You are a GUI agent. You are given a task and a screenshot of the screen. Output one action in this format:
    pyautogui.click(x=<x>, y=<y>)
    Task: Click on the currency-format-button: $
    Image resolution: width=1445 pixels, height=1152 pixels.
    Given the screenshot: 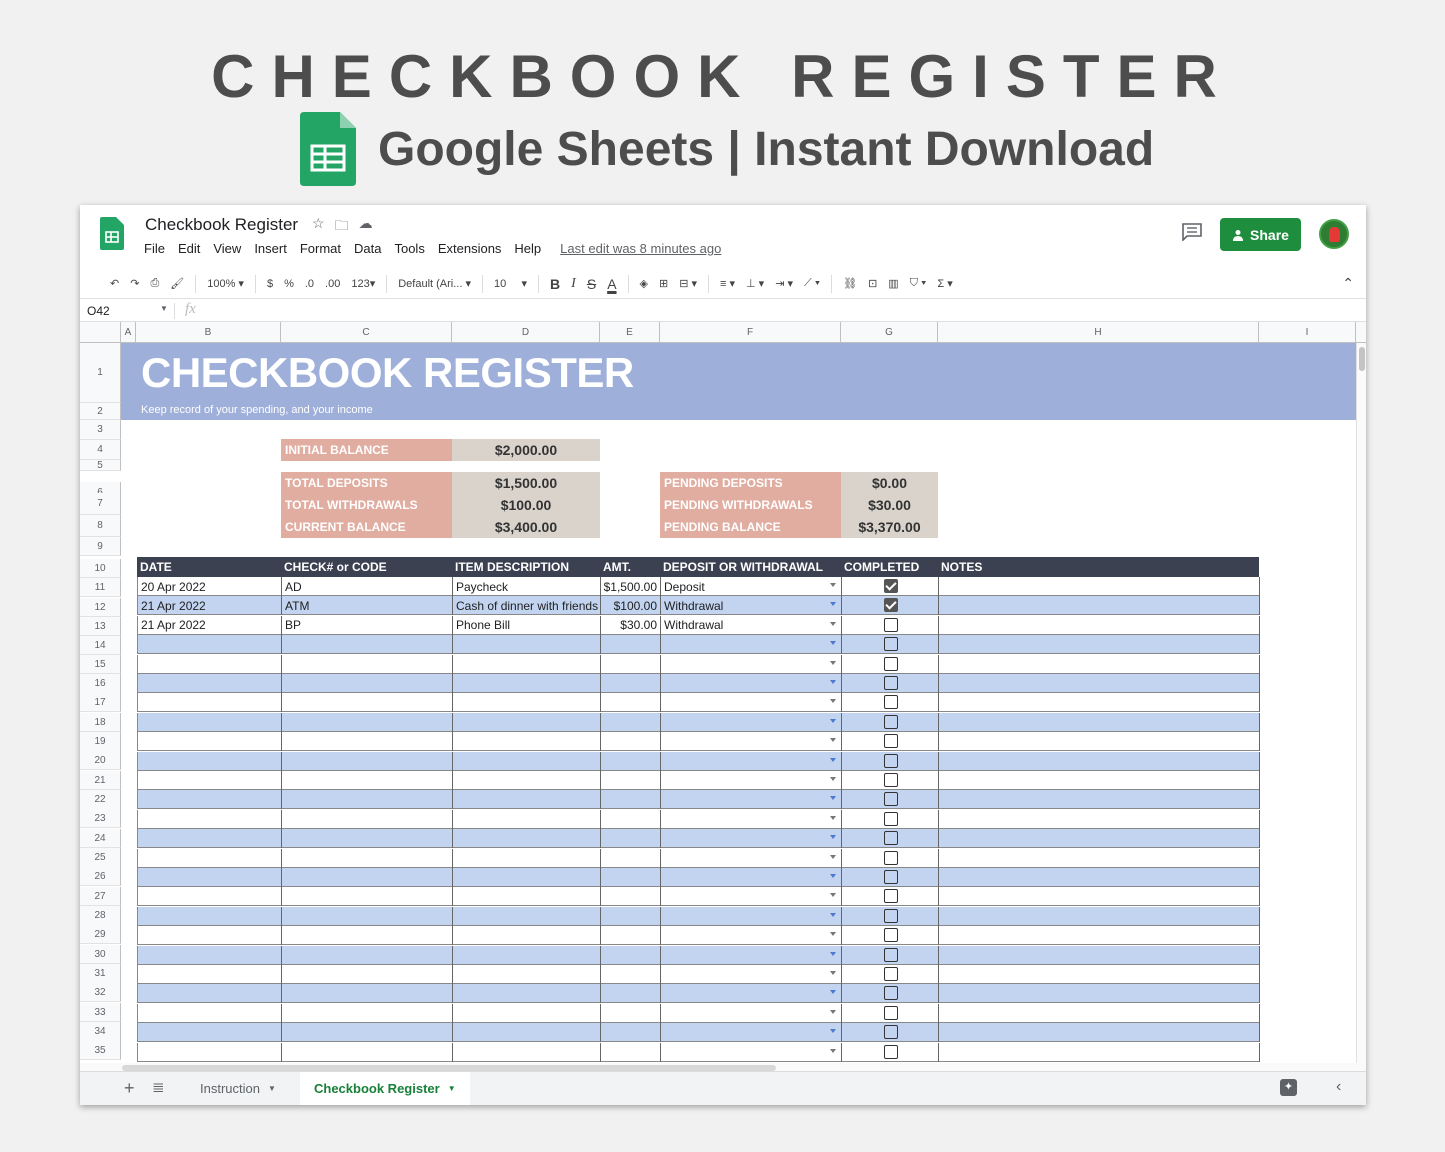 What is the action you would take?
    pyautogui.click(x=270, y=284)
    